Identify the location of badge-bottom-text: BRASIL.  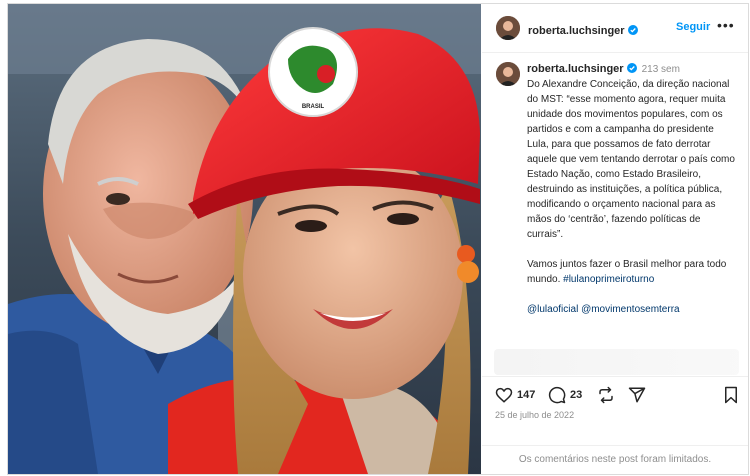
(313, 107).